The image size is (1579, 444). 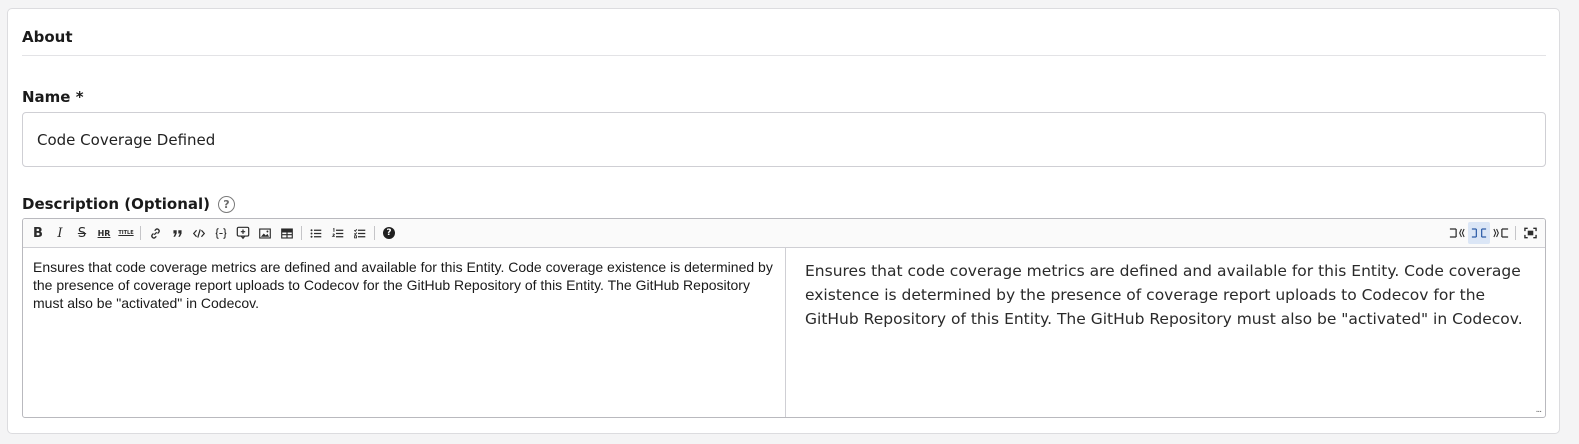 I want to click on link-icon, so click(x=155, y=233).